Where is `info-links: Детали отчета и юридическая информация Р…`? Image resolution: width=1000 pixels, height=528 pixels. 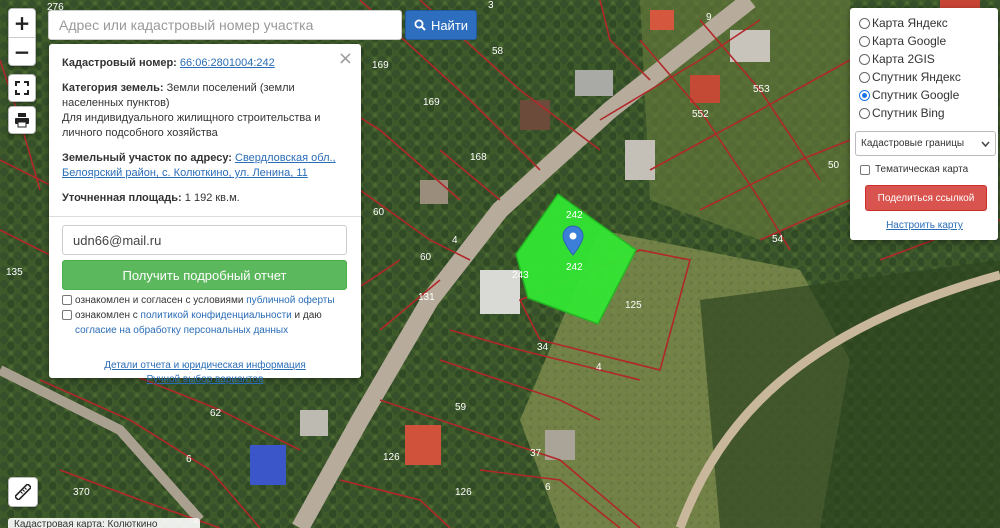 info-links: Детали отчета и юридическая информация Р… is located at coordinates (205, 373).